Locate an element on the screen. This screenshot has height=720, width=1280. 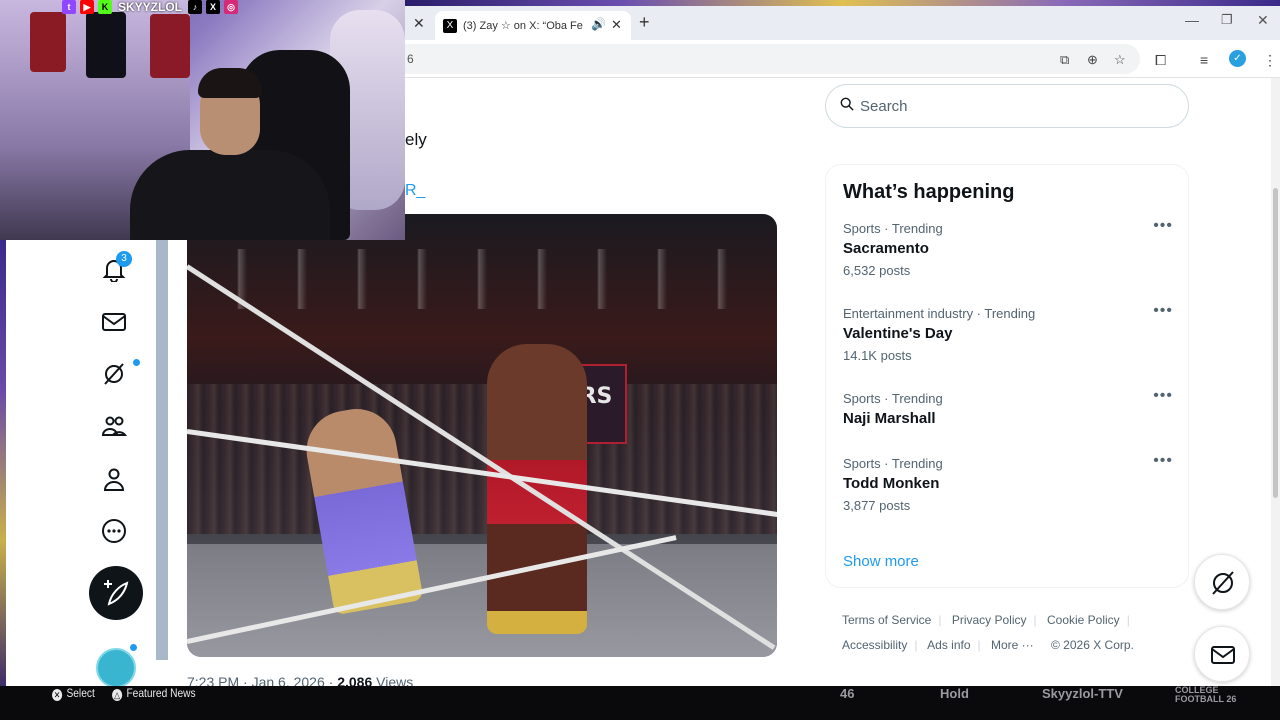
messages-mail-icon is located at coordinates (114, 322).